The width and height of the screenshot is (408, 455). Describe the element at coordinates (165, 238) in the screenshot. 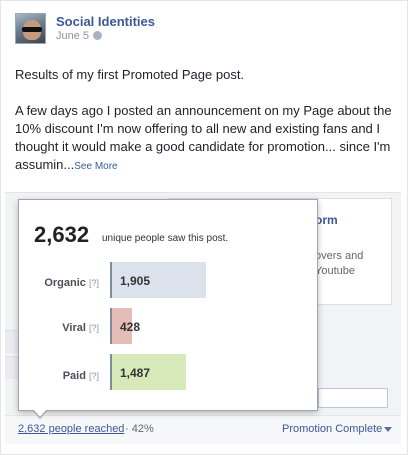

I see `reach-caption: unique people saw this post.` at that location.